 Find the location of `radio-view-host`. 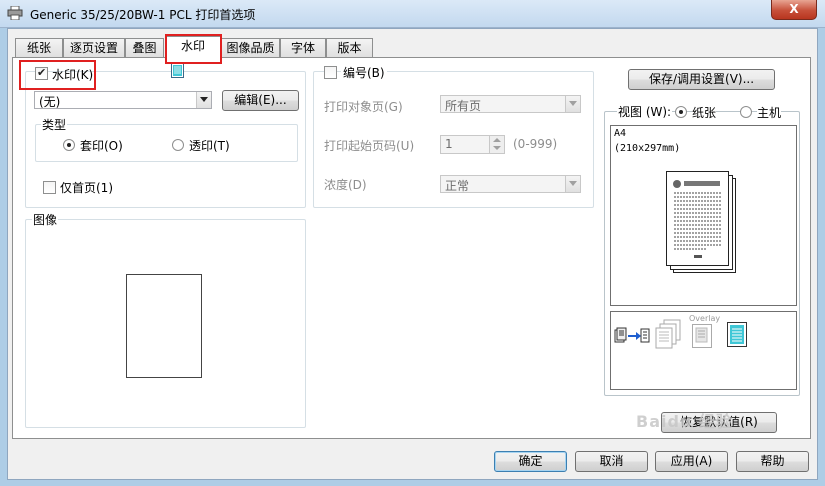

radio-view-host is located at coordinates (746, 112).